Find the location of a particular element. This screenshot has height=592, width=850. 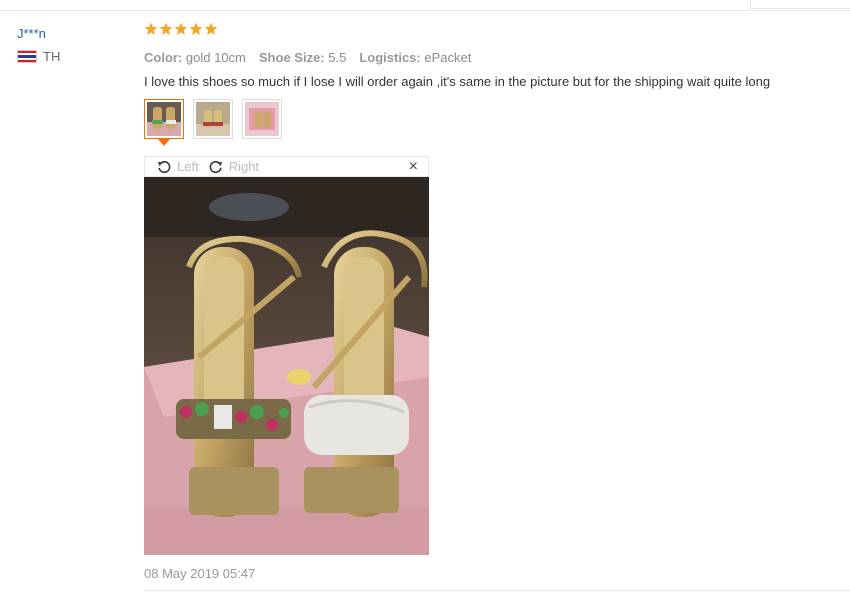

star-rating is located at coordinates (489, 31).